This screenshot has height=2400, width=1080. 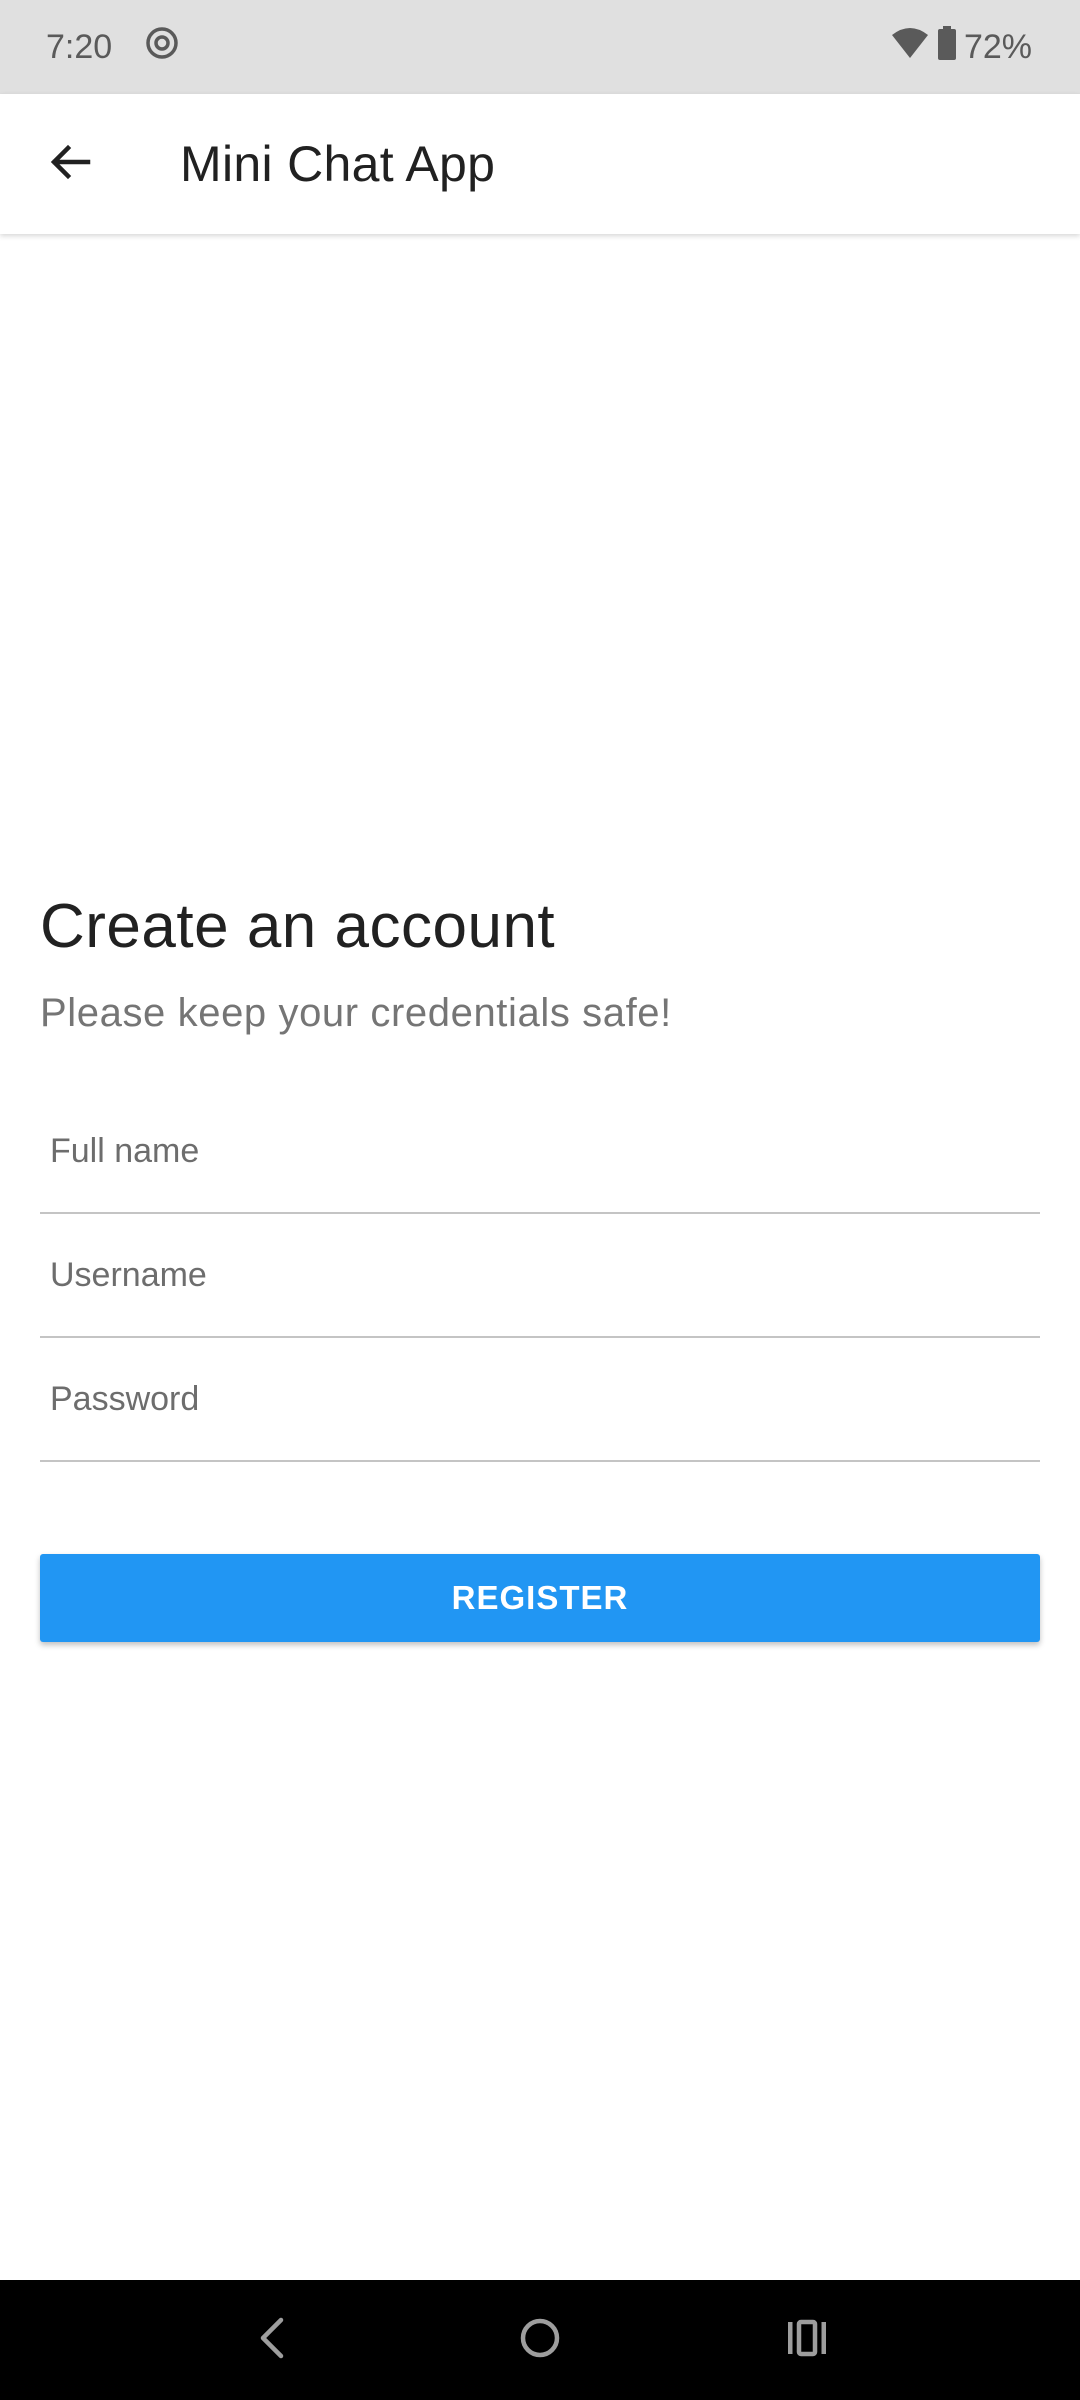 I want to click on arrow-left-icon, so click(x=70, y=164).